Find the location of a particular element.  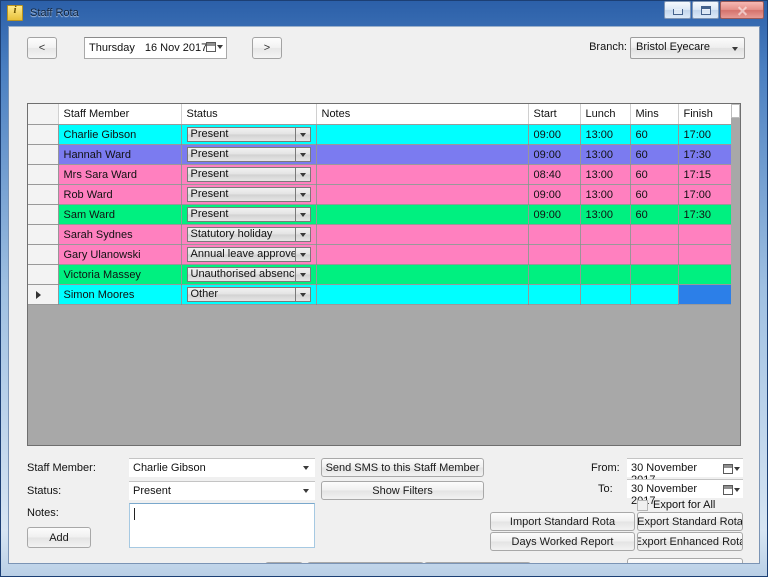

block-duplicate-button: Block Duplicate is located at coordinates (477, 562).